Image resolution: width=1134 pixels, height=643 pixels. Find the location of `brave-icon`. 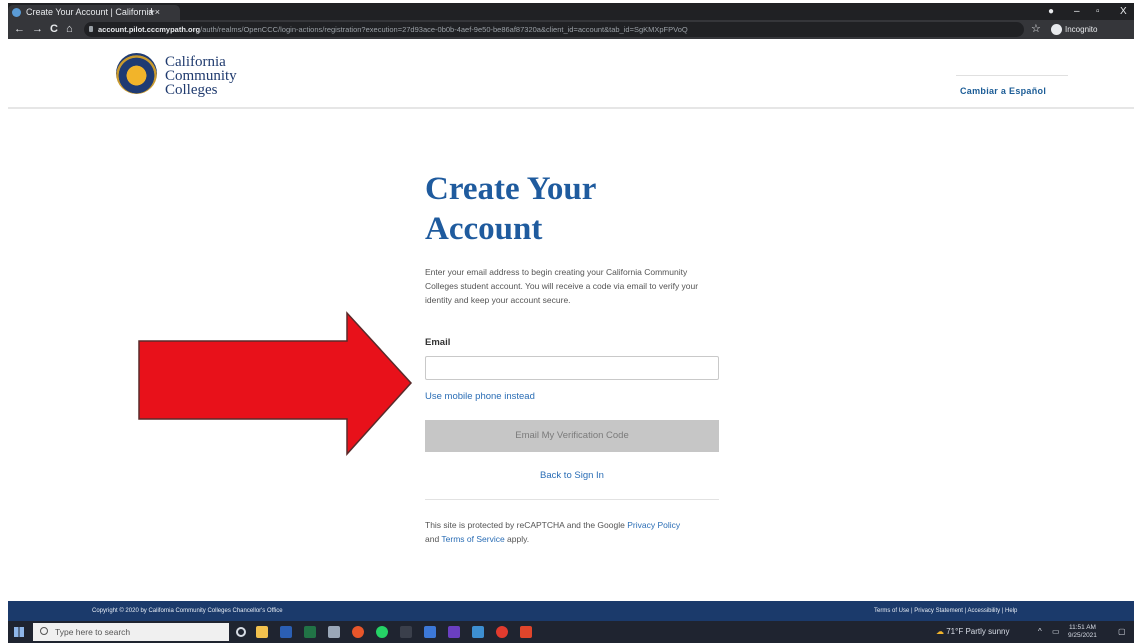

brave-icon is located at coordinates (526, 632).